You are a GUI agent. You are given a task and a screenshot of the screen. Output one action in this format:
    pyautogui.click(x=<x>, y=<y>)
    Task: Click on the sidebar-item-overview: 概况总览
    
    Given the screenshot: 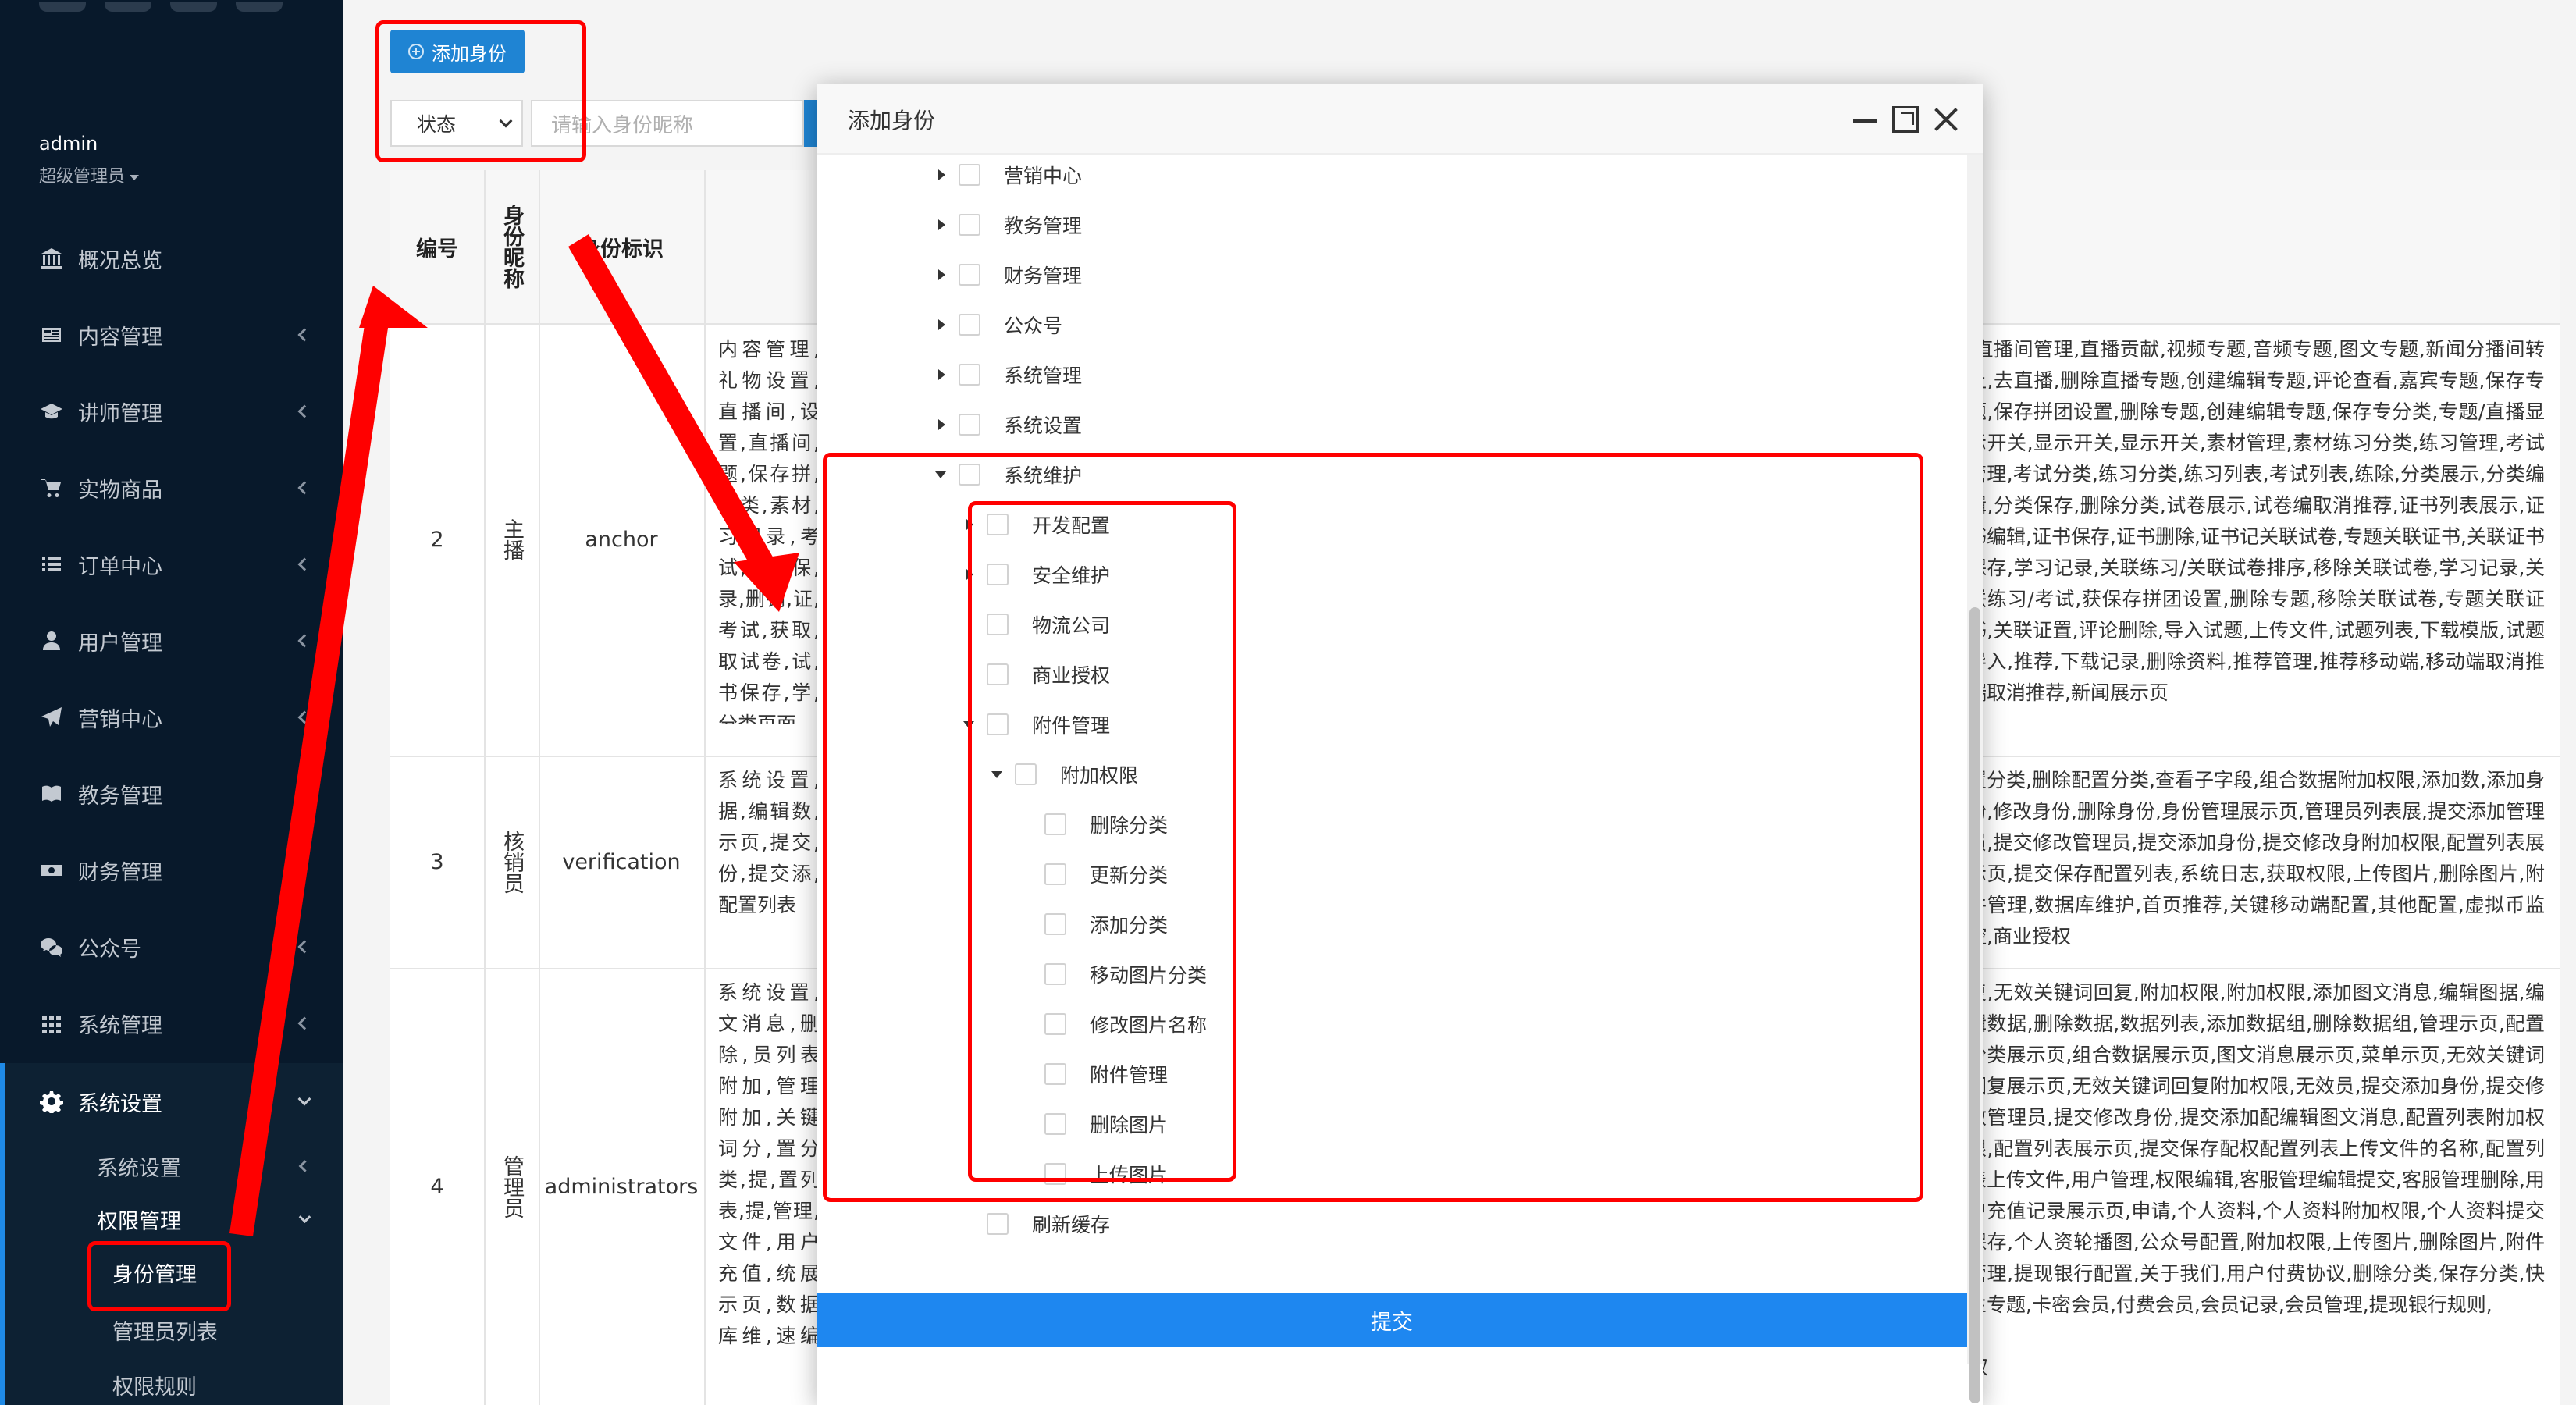 What is the action you would take?
    pyautogui.click(x=171, y=258)
    